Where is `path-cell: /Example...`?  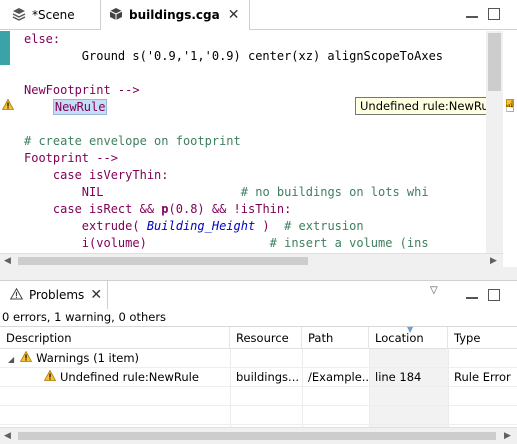 path-cell: /Example... is located at coordinates (338, 377).